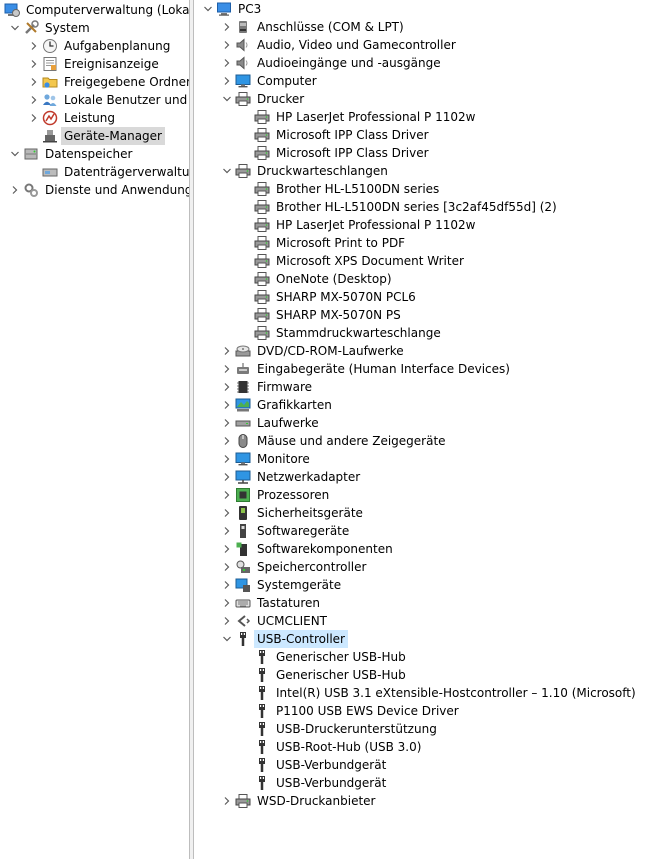 Image resolution: width=655 pixels, height=859 pixels. Describe the element at coordinates (424, 513) in the screenshot. I see `tree-node-sicherheitsger-te: Sicherheitsgeräte` at that location.